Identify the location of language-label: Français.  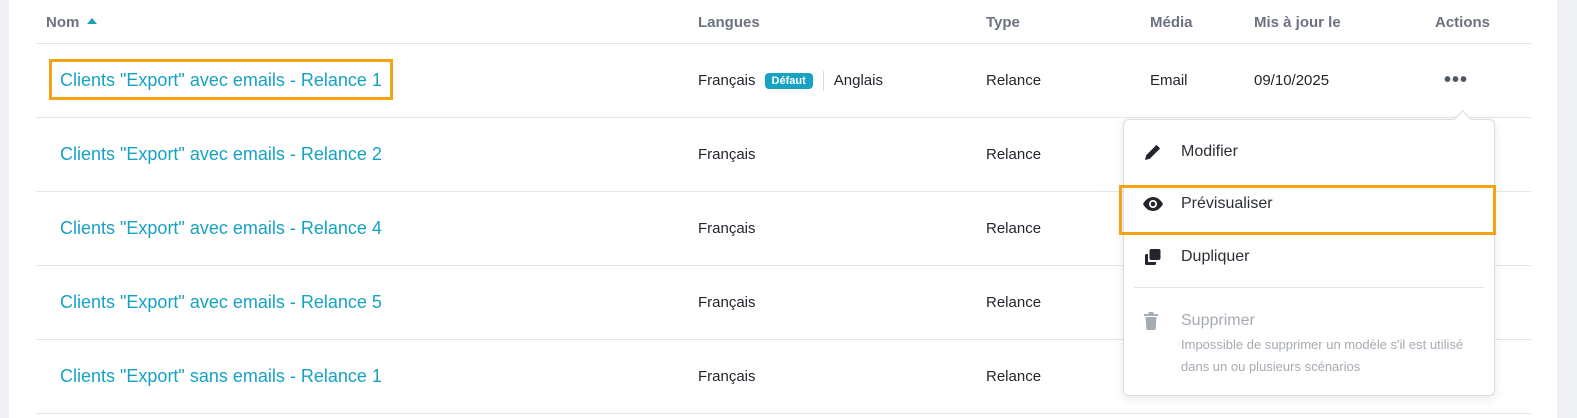
(727, 80).